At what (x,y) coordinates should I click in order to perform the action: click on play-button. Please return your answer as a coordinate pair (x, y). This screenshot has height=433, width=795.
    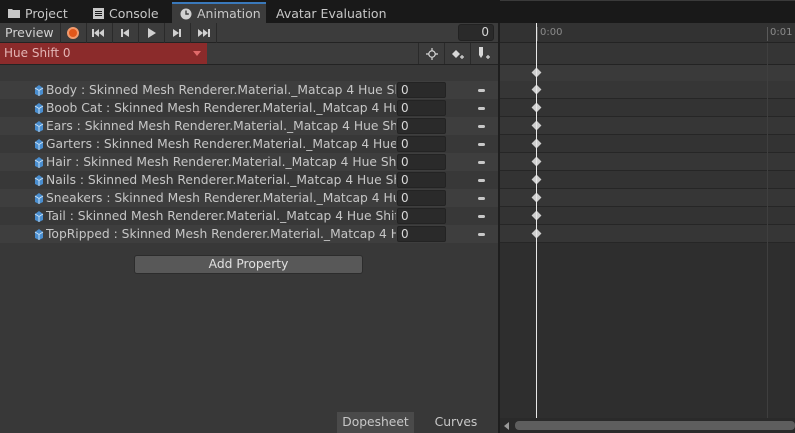
    Looking at the image, I should click on (152, 32).